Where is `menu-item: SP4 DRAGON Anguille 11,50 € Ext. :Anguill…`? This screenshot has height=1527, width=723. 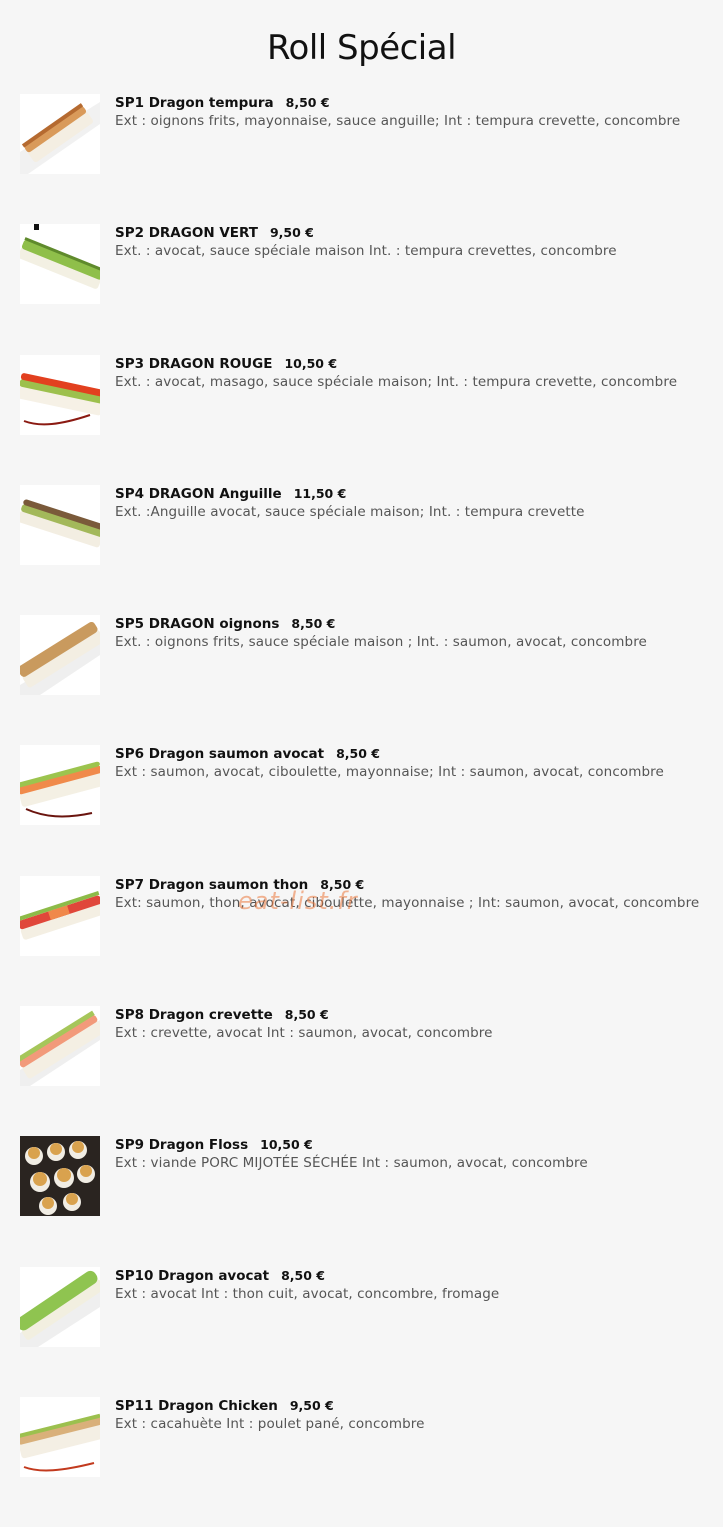 menu-item: SP4 DRAGON Anguille 11,50 € Ext. :Anguill… is located at coordinates (365, 549).